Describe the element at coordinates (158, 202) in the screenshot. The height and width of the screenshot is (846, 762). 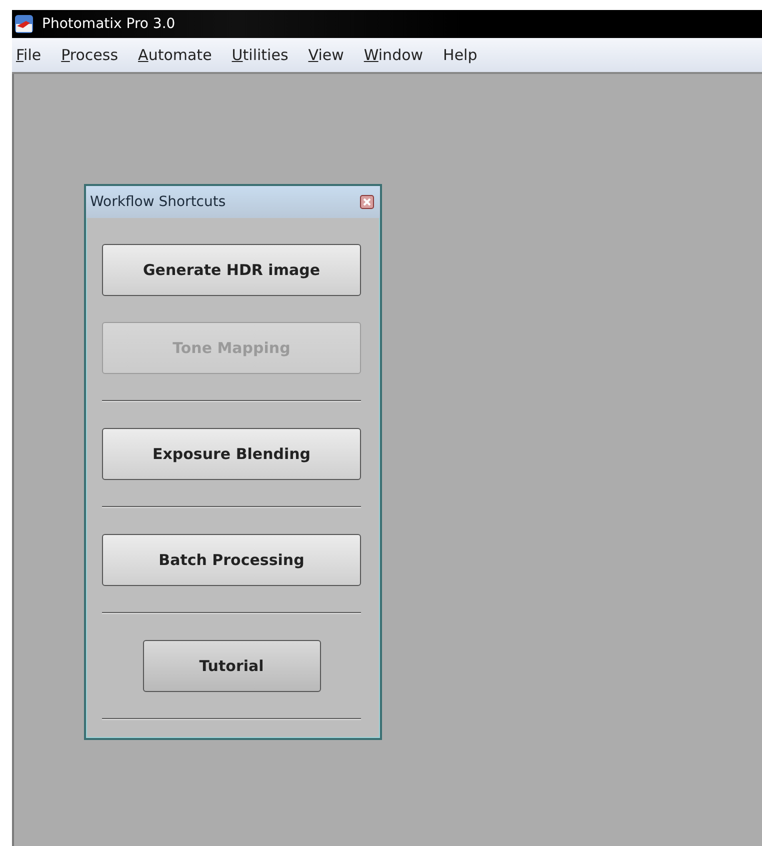
I see `panel-title: Workflow Shortcuts` at that location.